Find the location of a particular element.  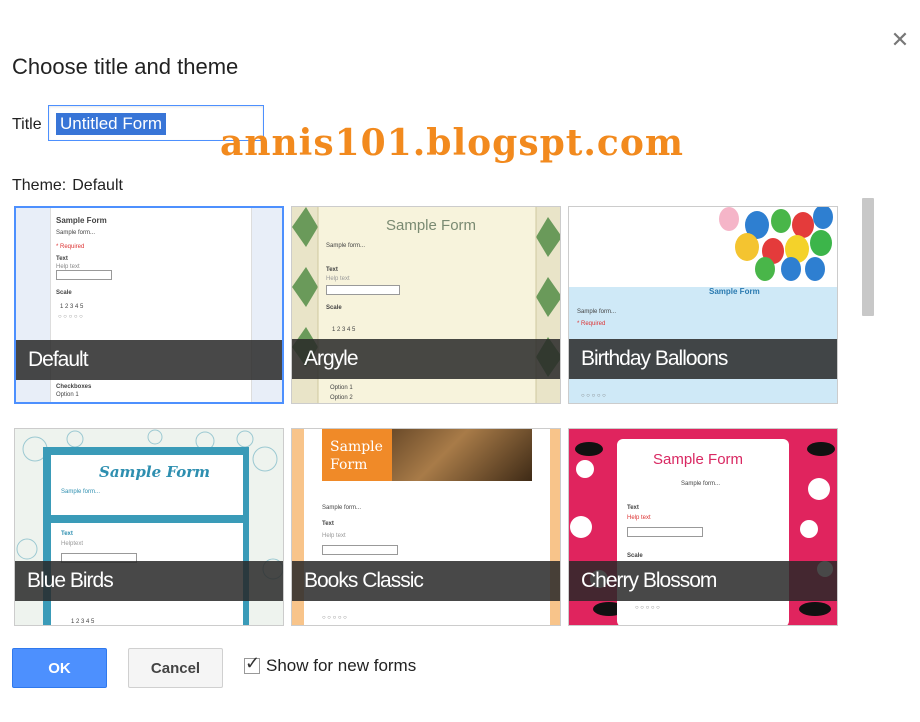

watermark: annis101.blogspt.com is located at coordinates (452, 143).